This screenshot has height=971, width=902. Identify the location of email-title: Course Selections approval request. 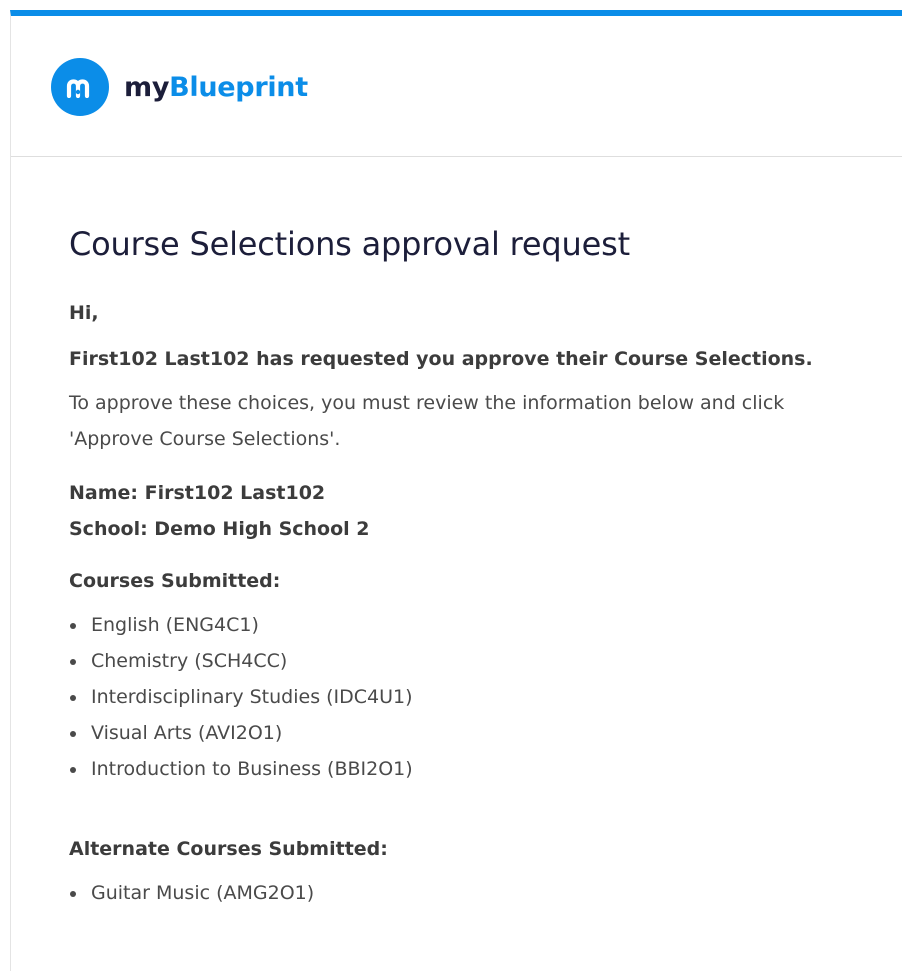
(349, 244).